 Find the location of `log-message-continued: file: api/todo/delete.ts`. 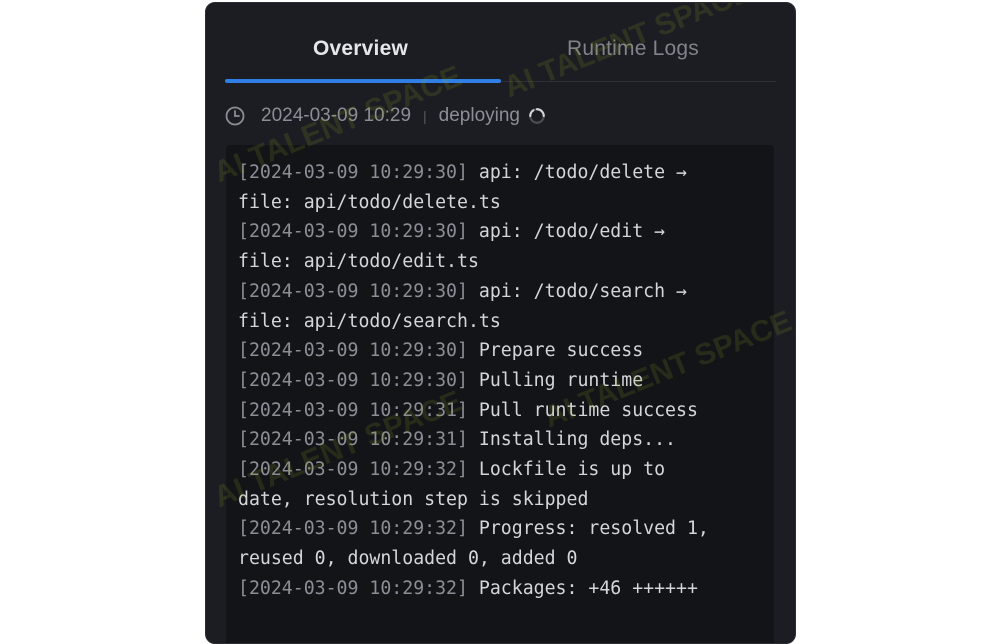

log-message-continued: file: api/todo/delete.ts is located at coordinates (369, 202).